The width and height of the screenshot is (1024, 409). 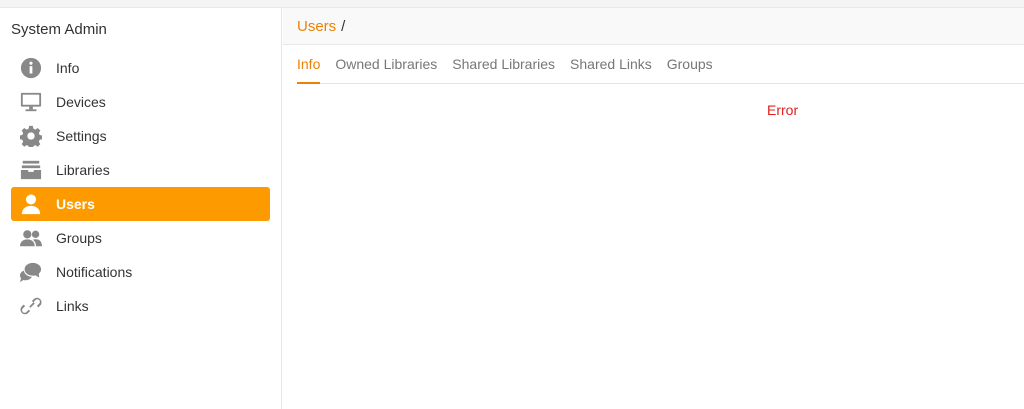 What do you see at coordinates (31, 204) in the screenshot?
I see `user-icon` at bounding box center [31, 204].